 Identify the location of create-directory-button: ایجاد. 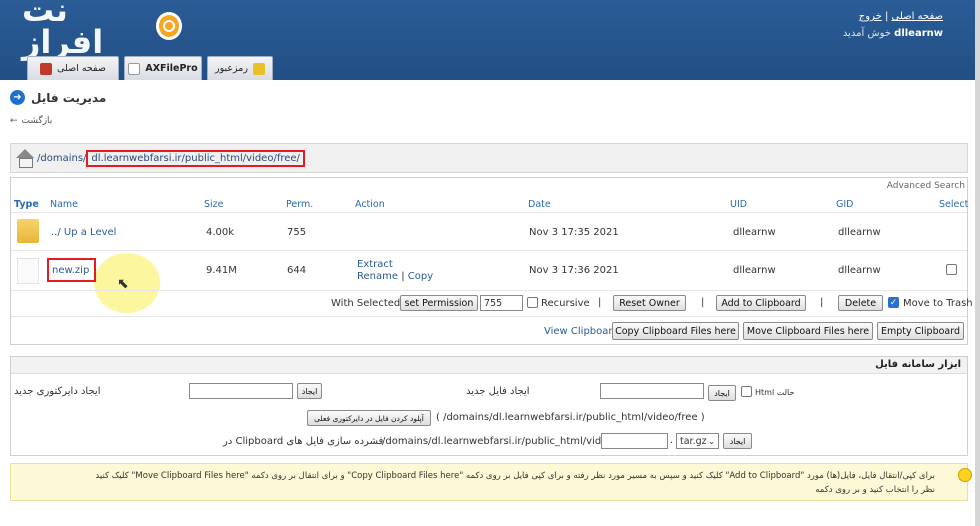
(309, 391).